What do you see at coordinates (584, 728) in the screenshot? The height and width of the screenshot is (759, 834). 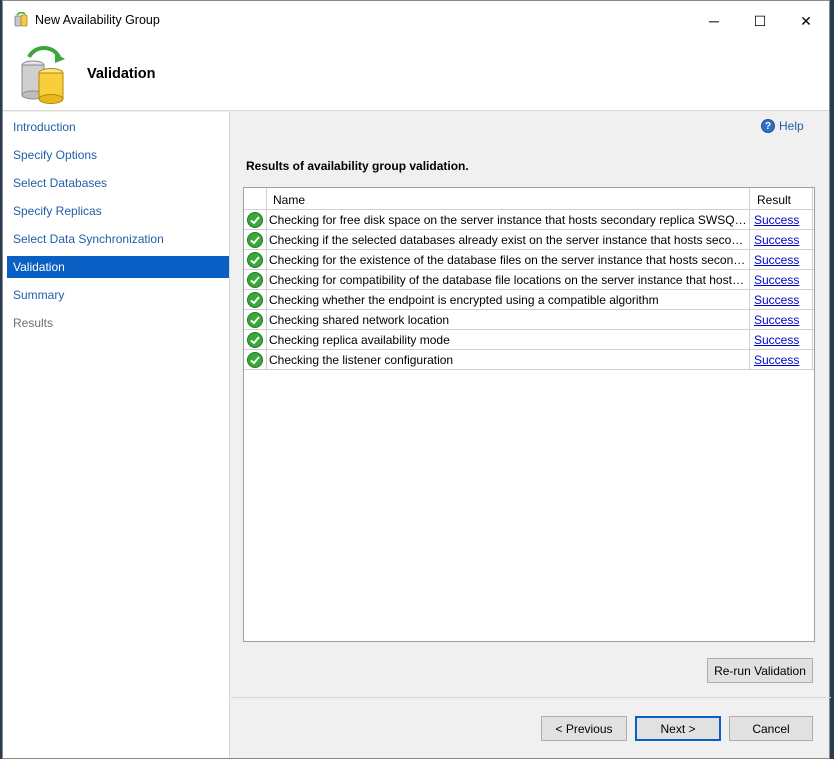 I see `previous-button: < Previous` at bounding box center [584, 728].